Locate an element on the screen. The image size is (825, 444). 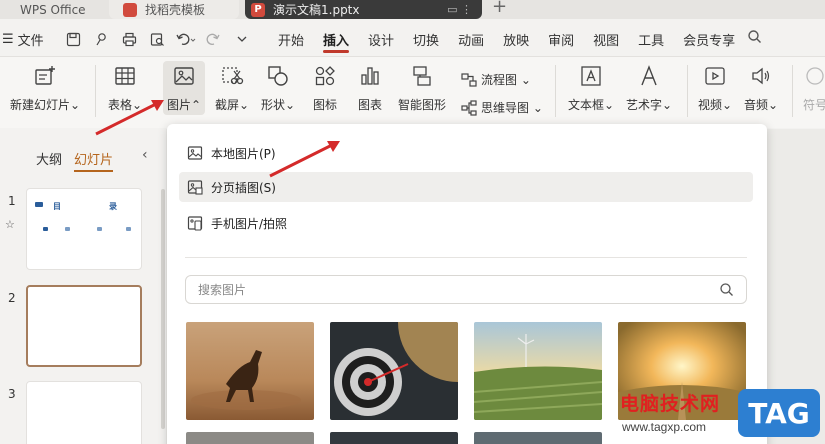
redo-icon is located at coordinates (214, 39).